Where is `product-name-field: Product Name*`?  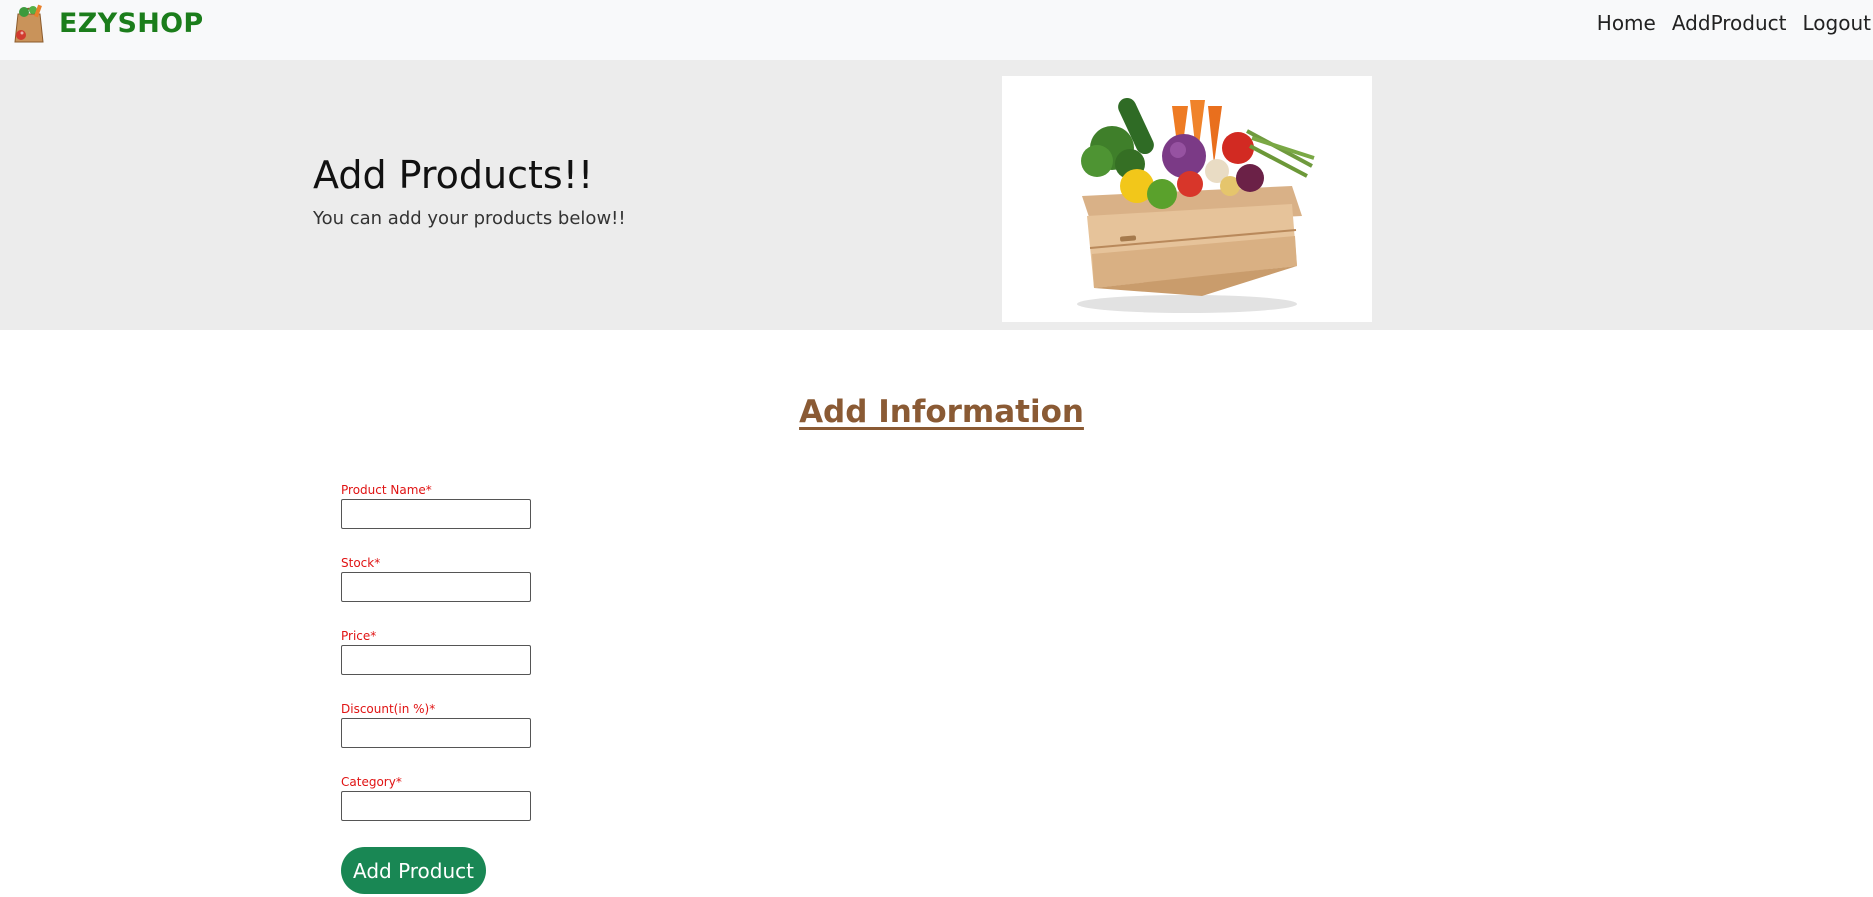
product-name-field: Product Name* is located at coordinates (441, 505).